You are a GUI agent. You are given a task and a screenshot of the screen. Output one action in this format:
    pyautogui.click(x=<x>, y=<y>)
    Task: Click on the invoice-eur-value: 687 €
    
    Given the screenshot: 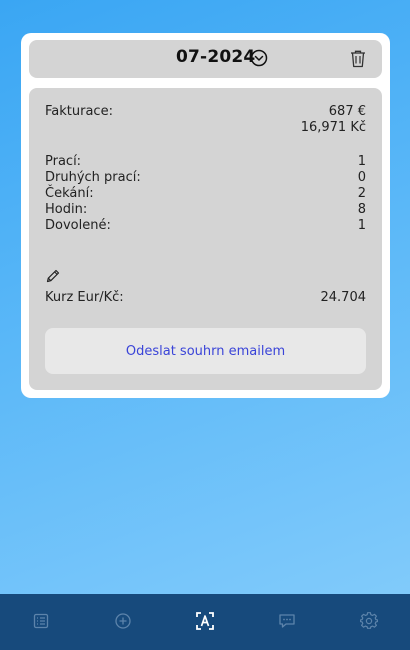 What is the action you would take?
    pyautogui.click(x=347, y=111)
    